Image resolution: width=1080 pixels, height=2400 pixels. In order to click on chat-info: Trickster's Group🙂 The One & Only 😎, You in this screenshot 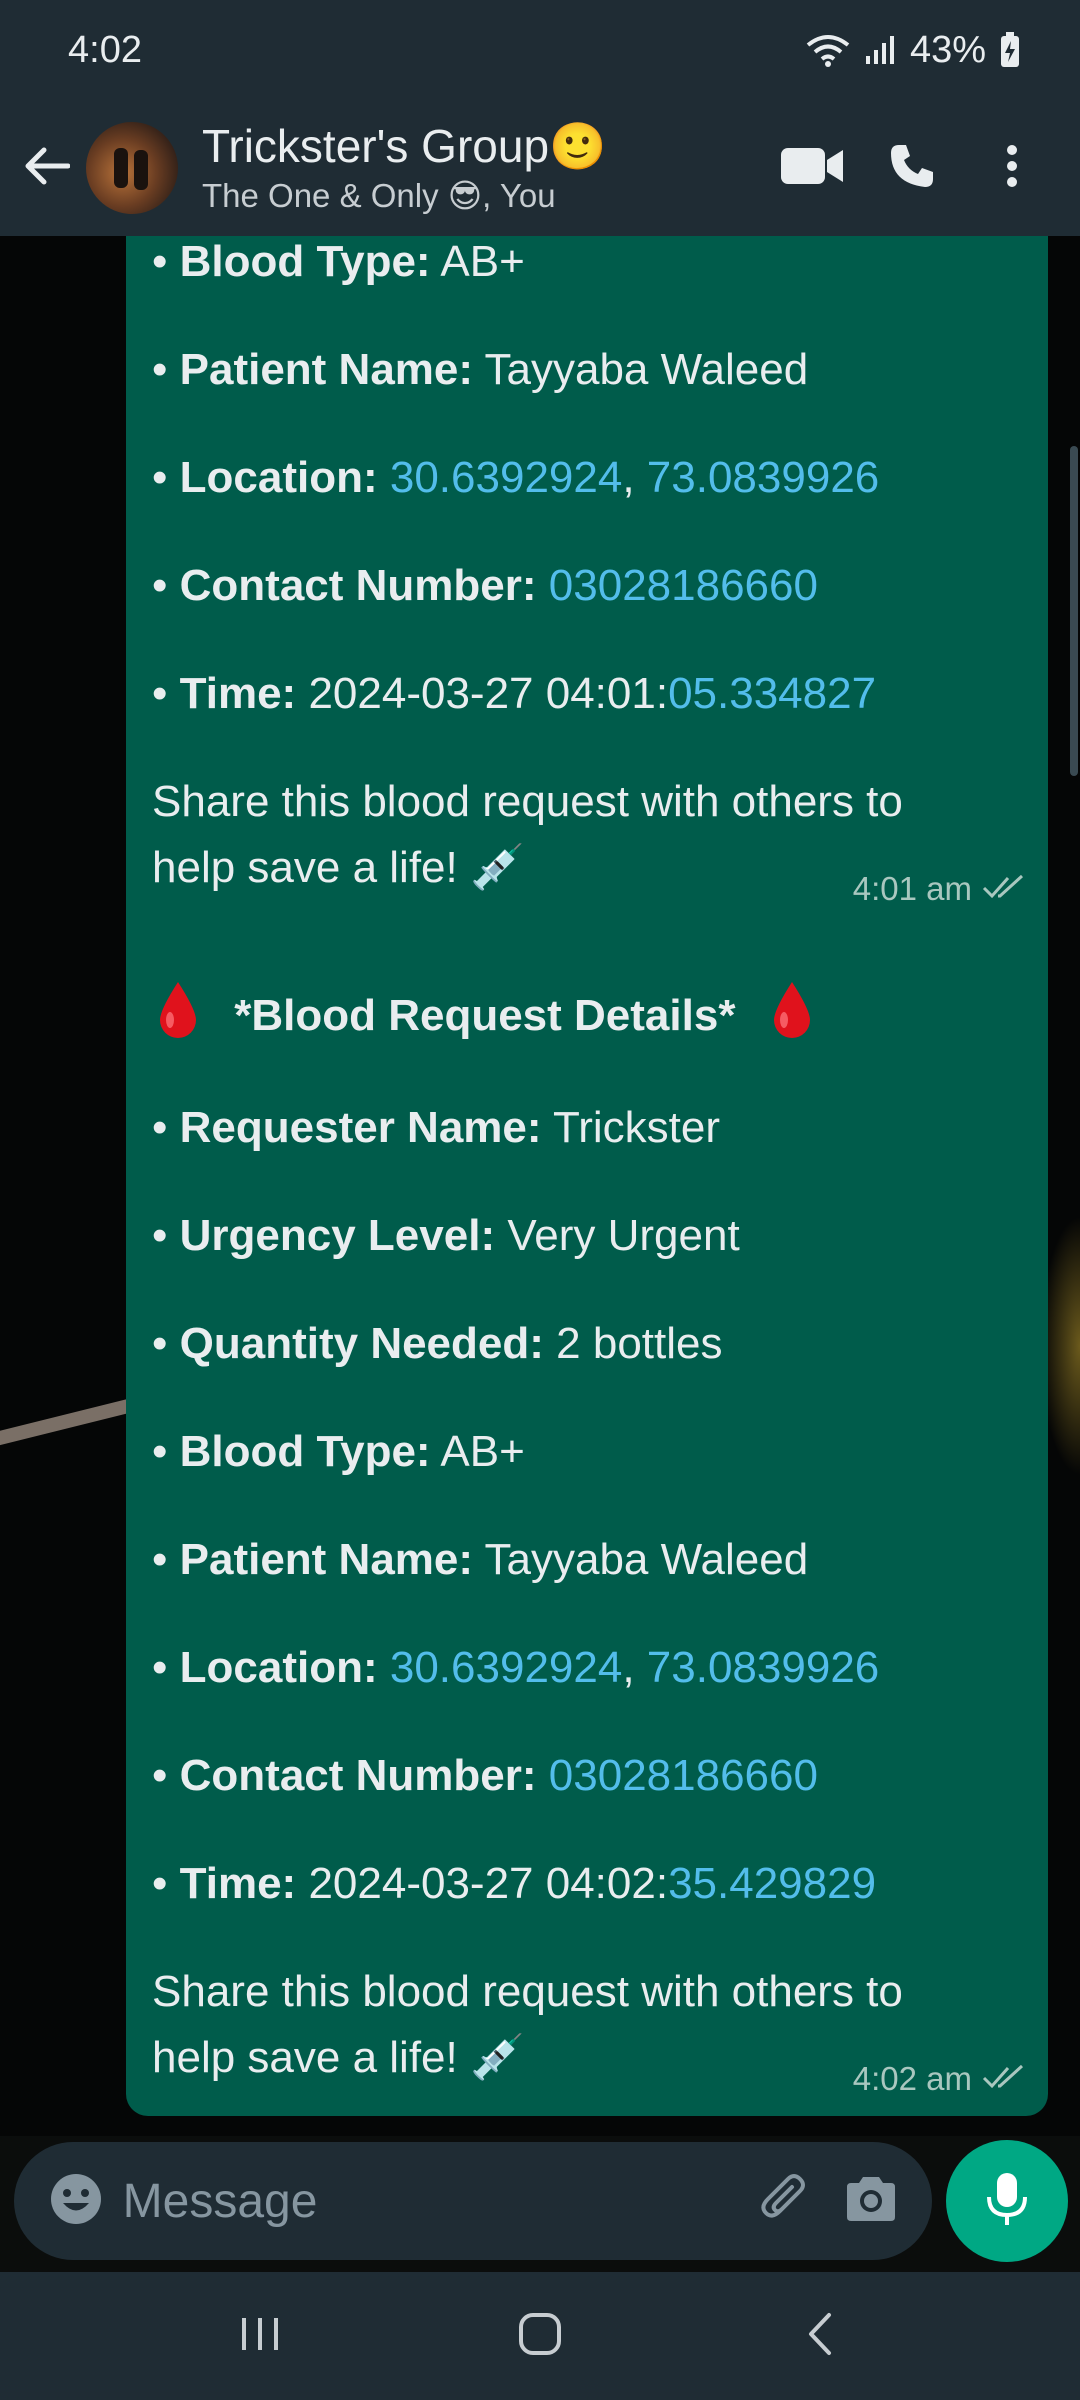, I will do `click(482, 168)`.